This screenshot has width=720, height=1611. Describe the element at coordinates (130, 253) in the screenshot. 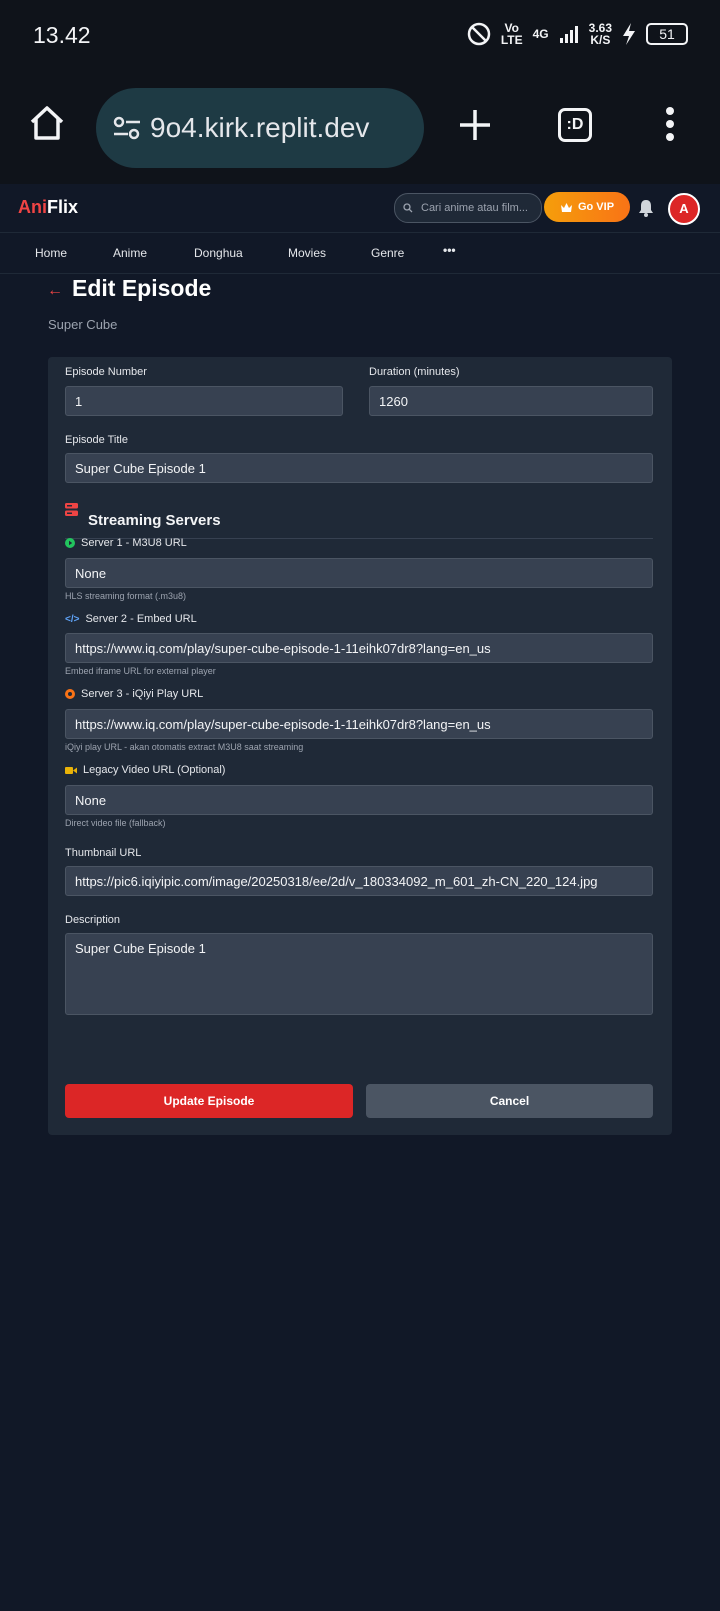

I see `nav-item-anime: Anime` at that location.